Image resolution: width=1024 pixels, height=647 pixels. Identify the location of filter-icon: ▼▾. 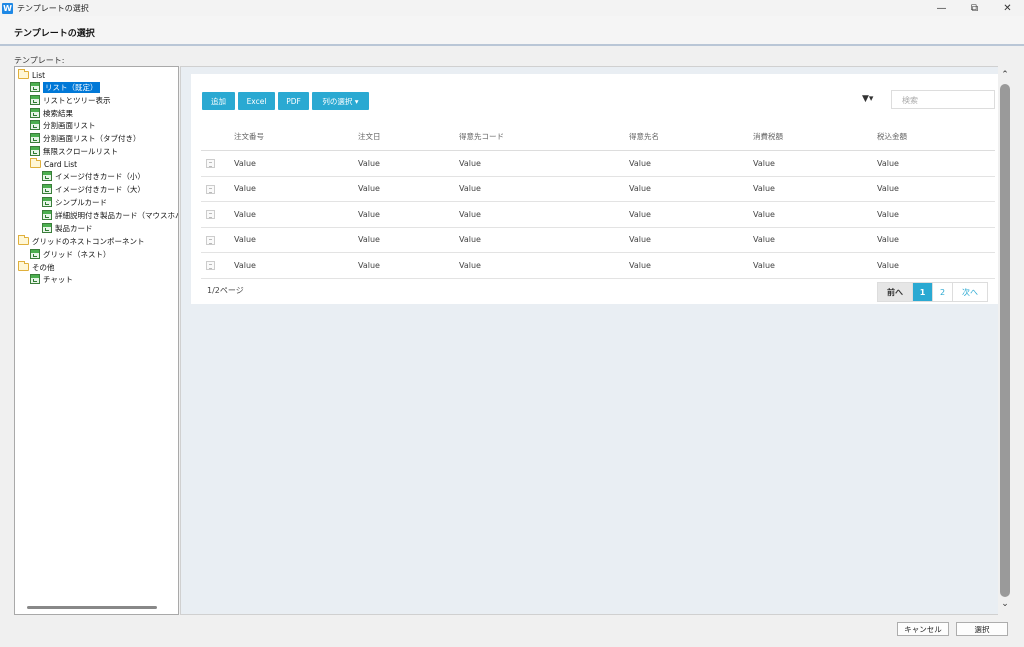
(867, 99).